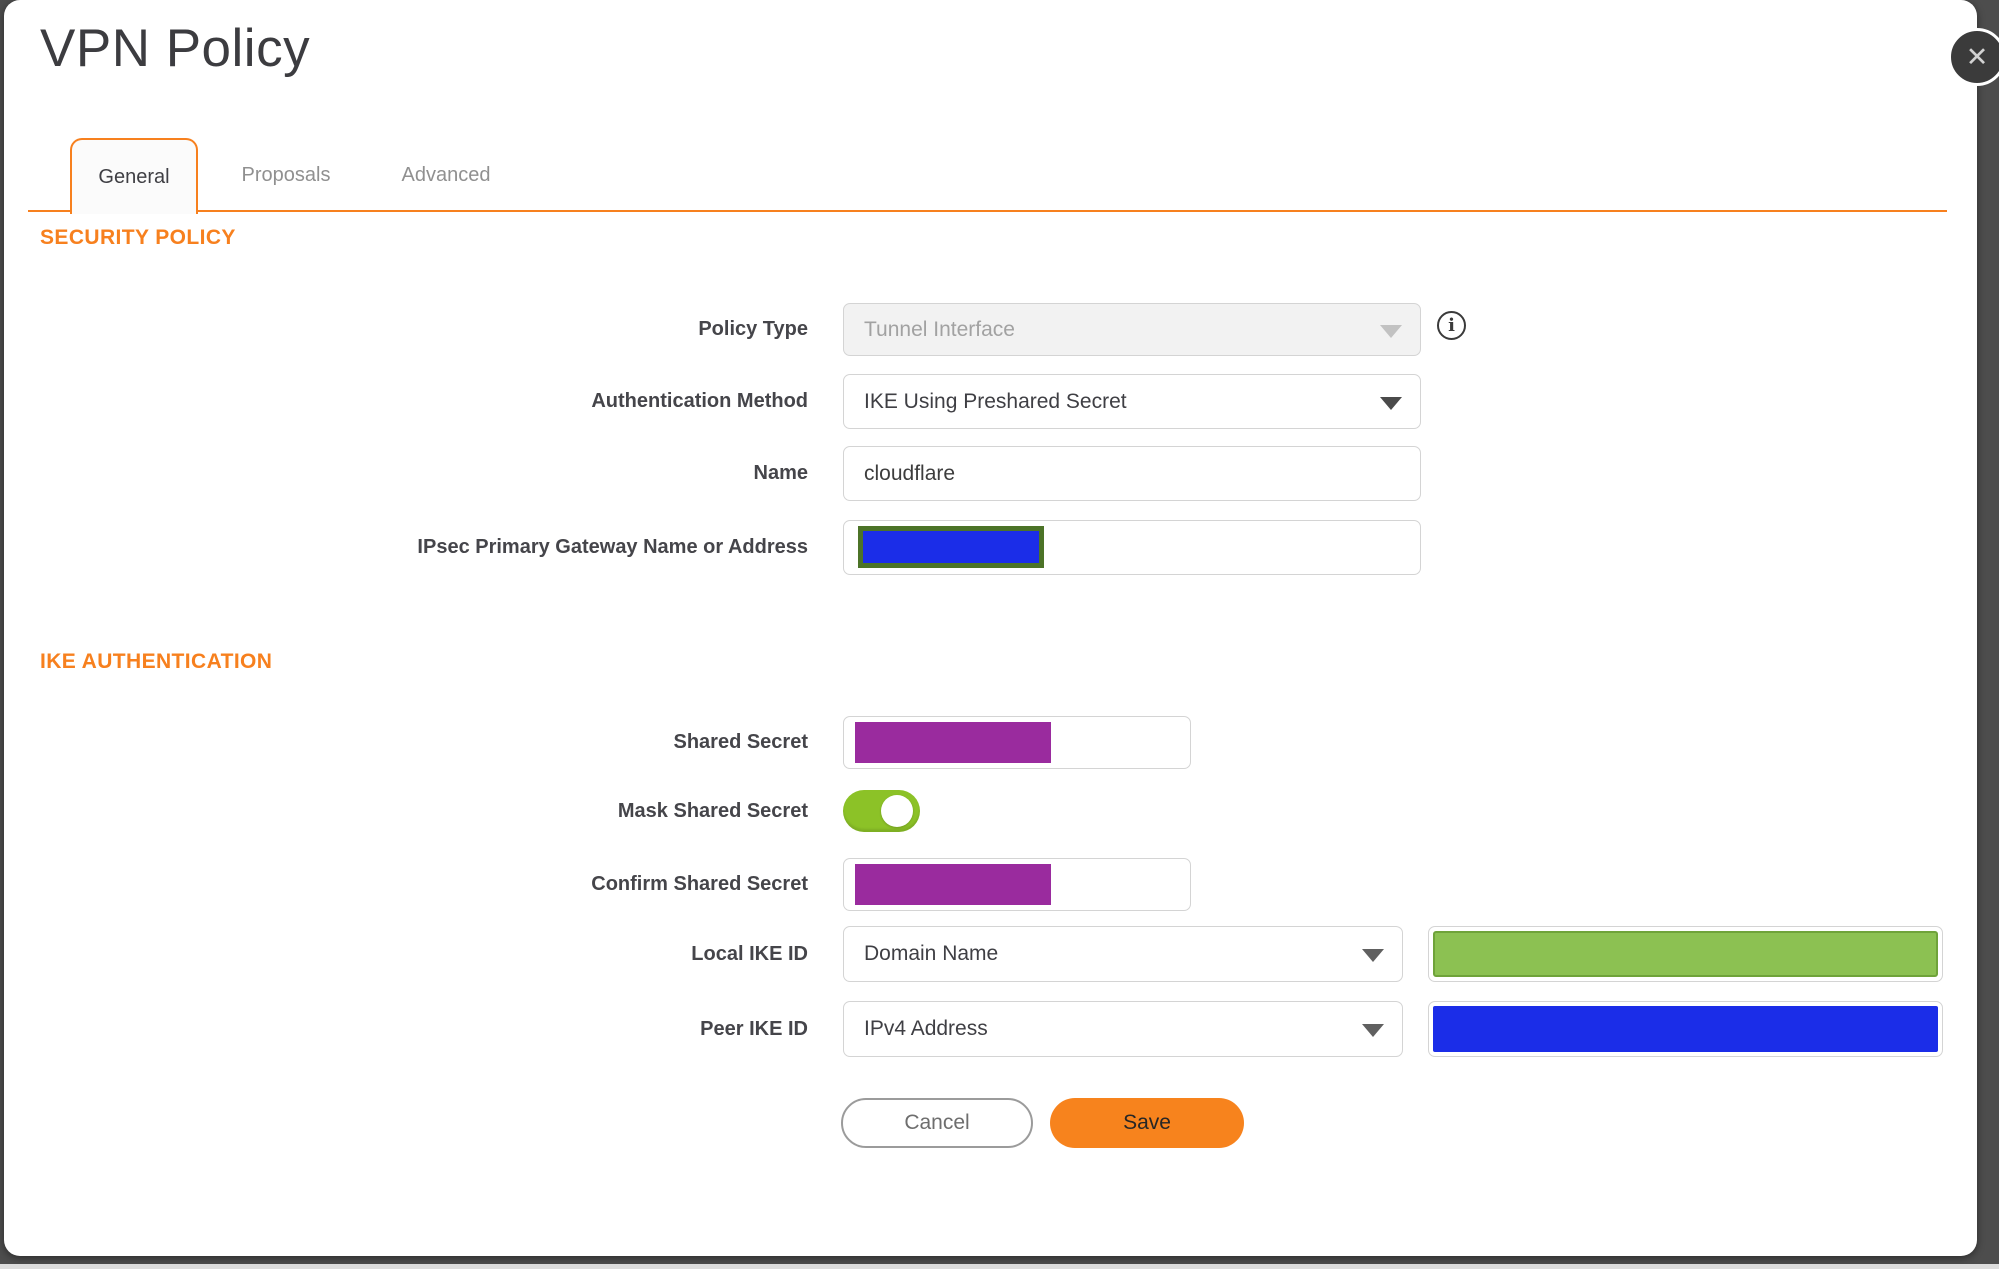 This screenshot has width=1999, height=1269. I want to click on local-ike-id-input, so click(1685, 954).